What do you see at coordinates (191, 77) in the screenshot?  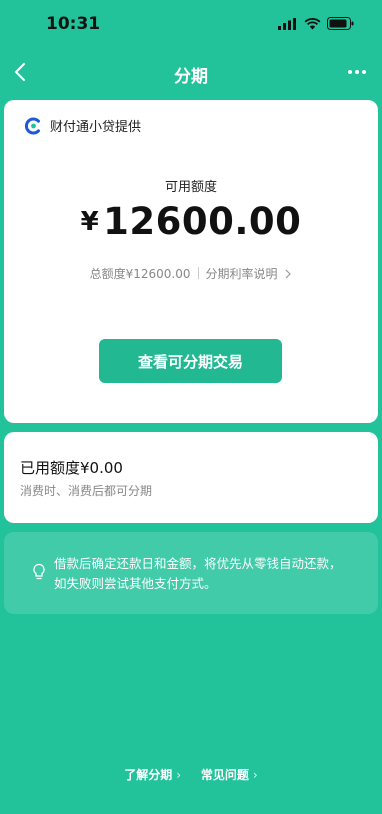 I see `page-title: 分期` at bounding box center [191, 77].